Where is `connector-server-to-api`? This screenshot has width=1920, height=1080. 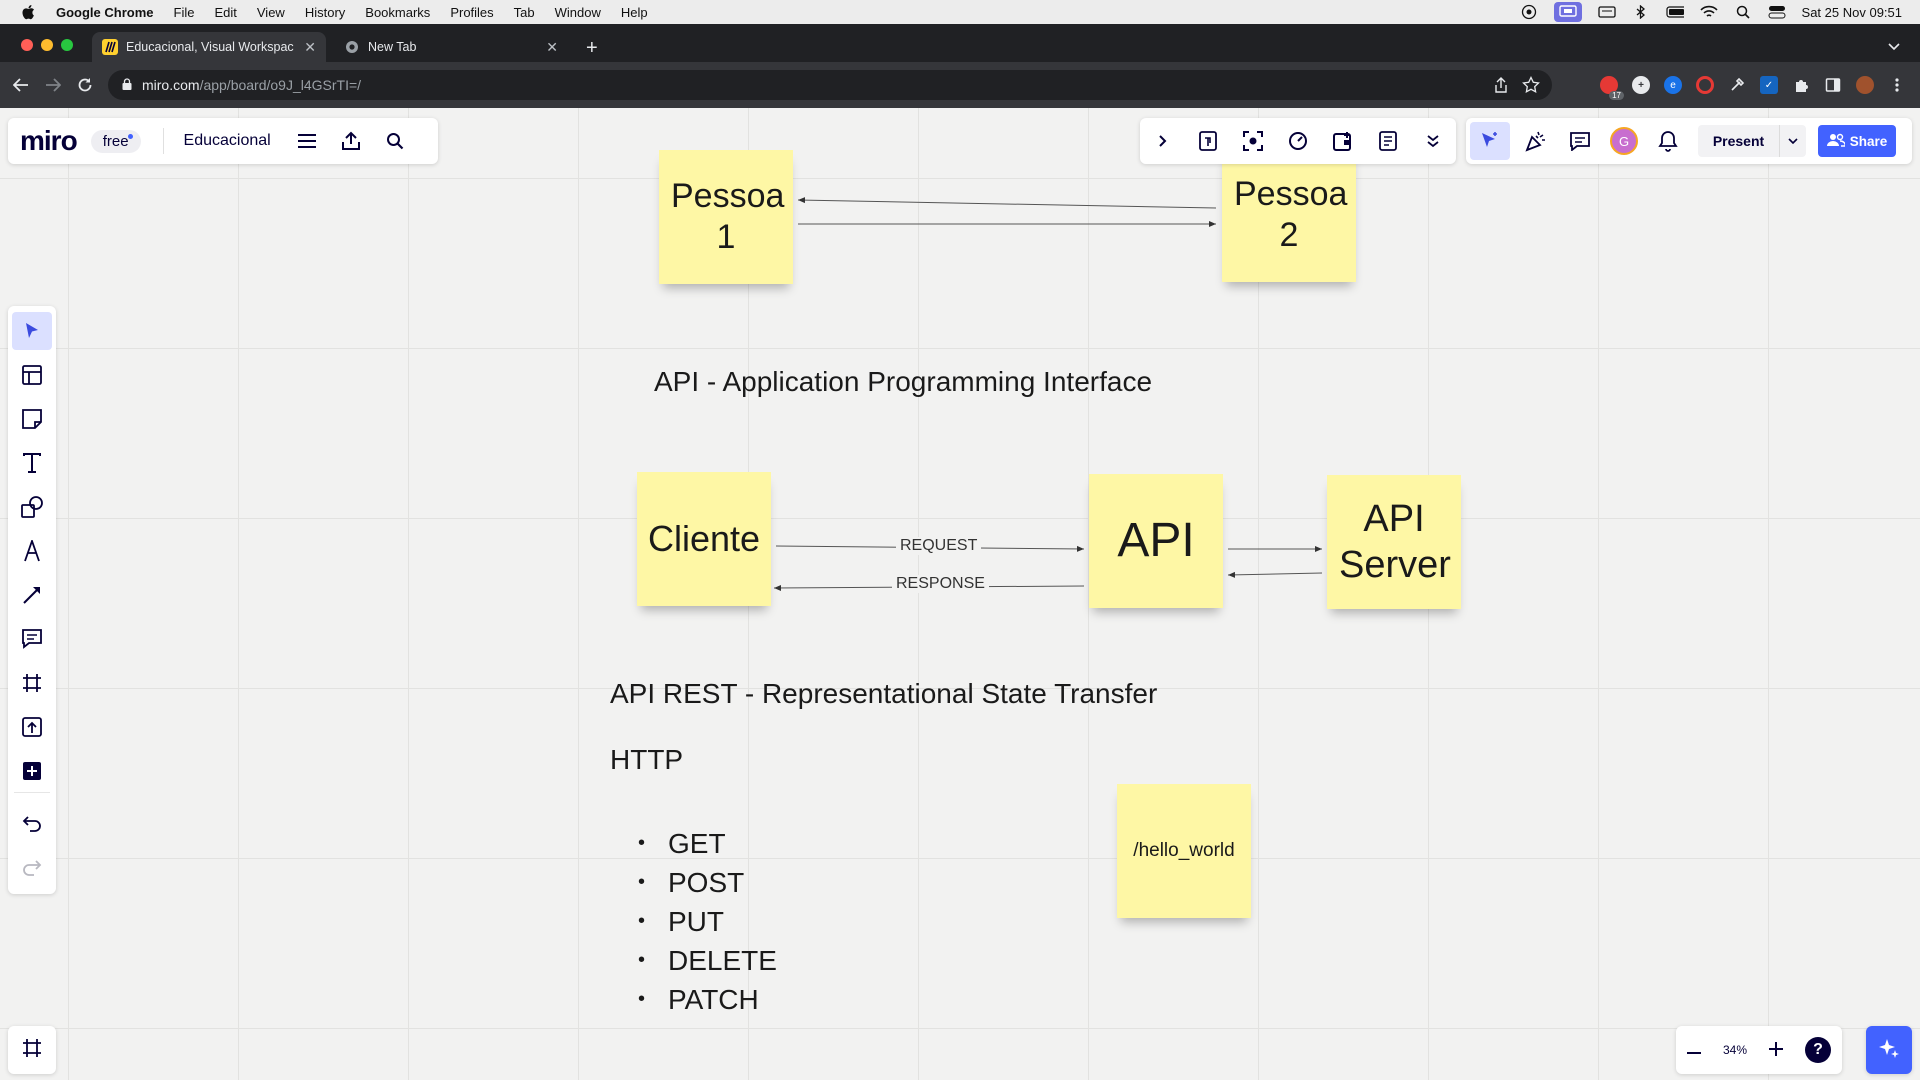 connector-server-to-api is located at coordinates (1275, 574).